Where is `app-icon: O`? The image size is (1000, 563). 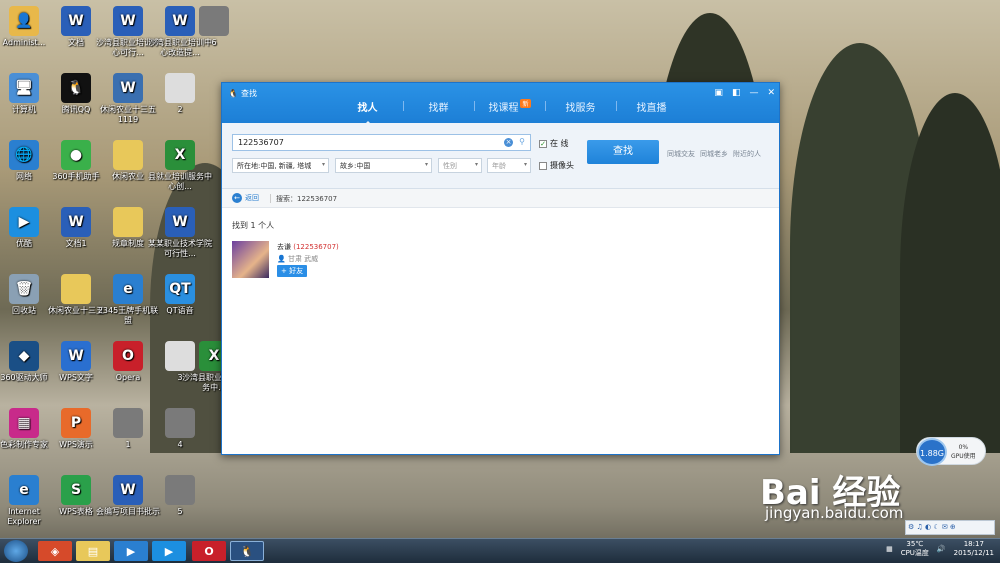 app-icon: O is located at coordinates (128, 356).